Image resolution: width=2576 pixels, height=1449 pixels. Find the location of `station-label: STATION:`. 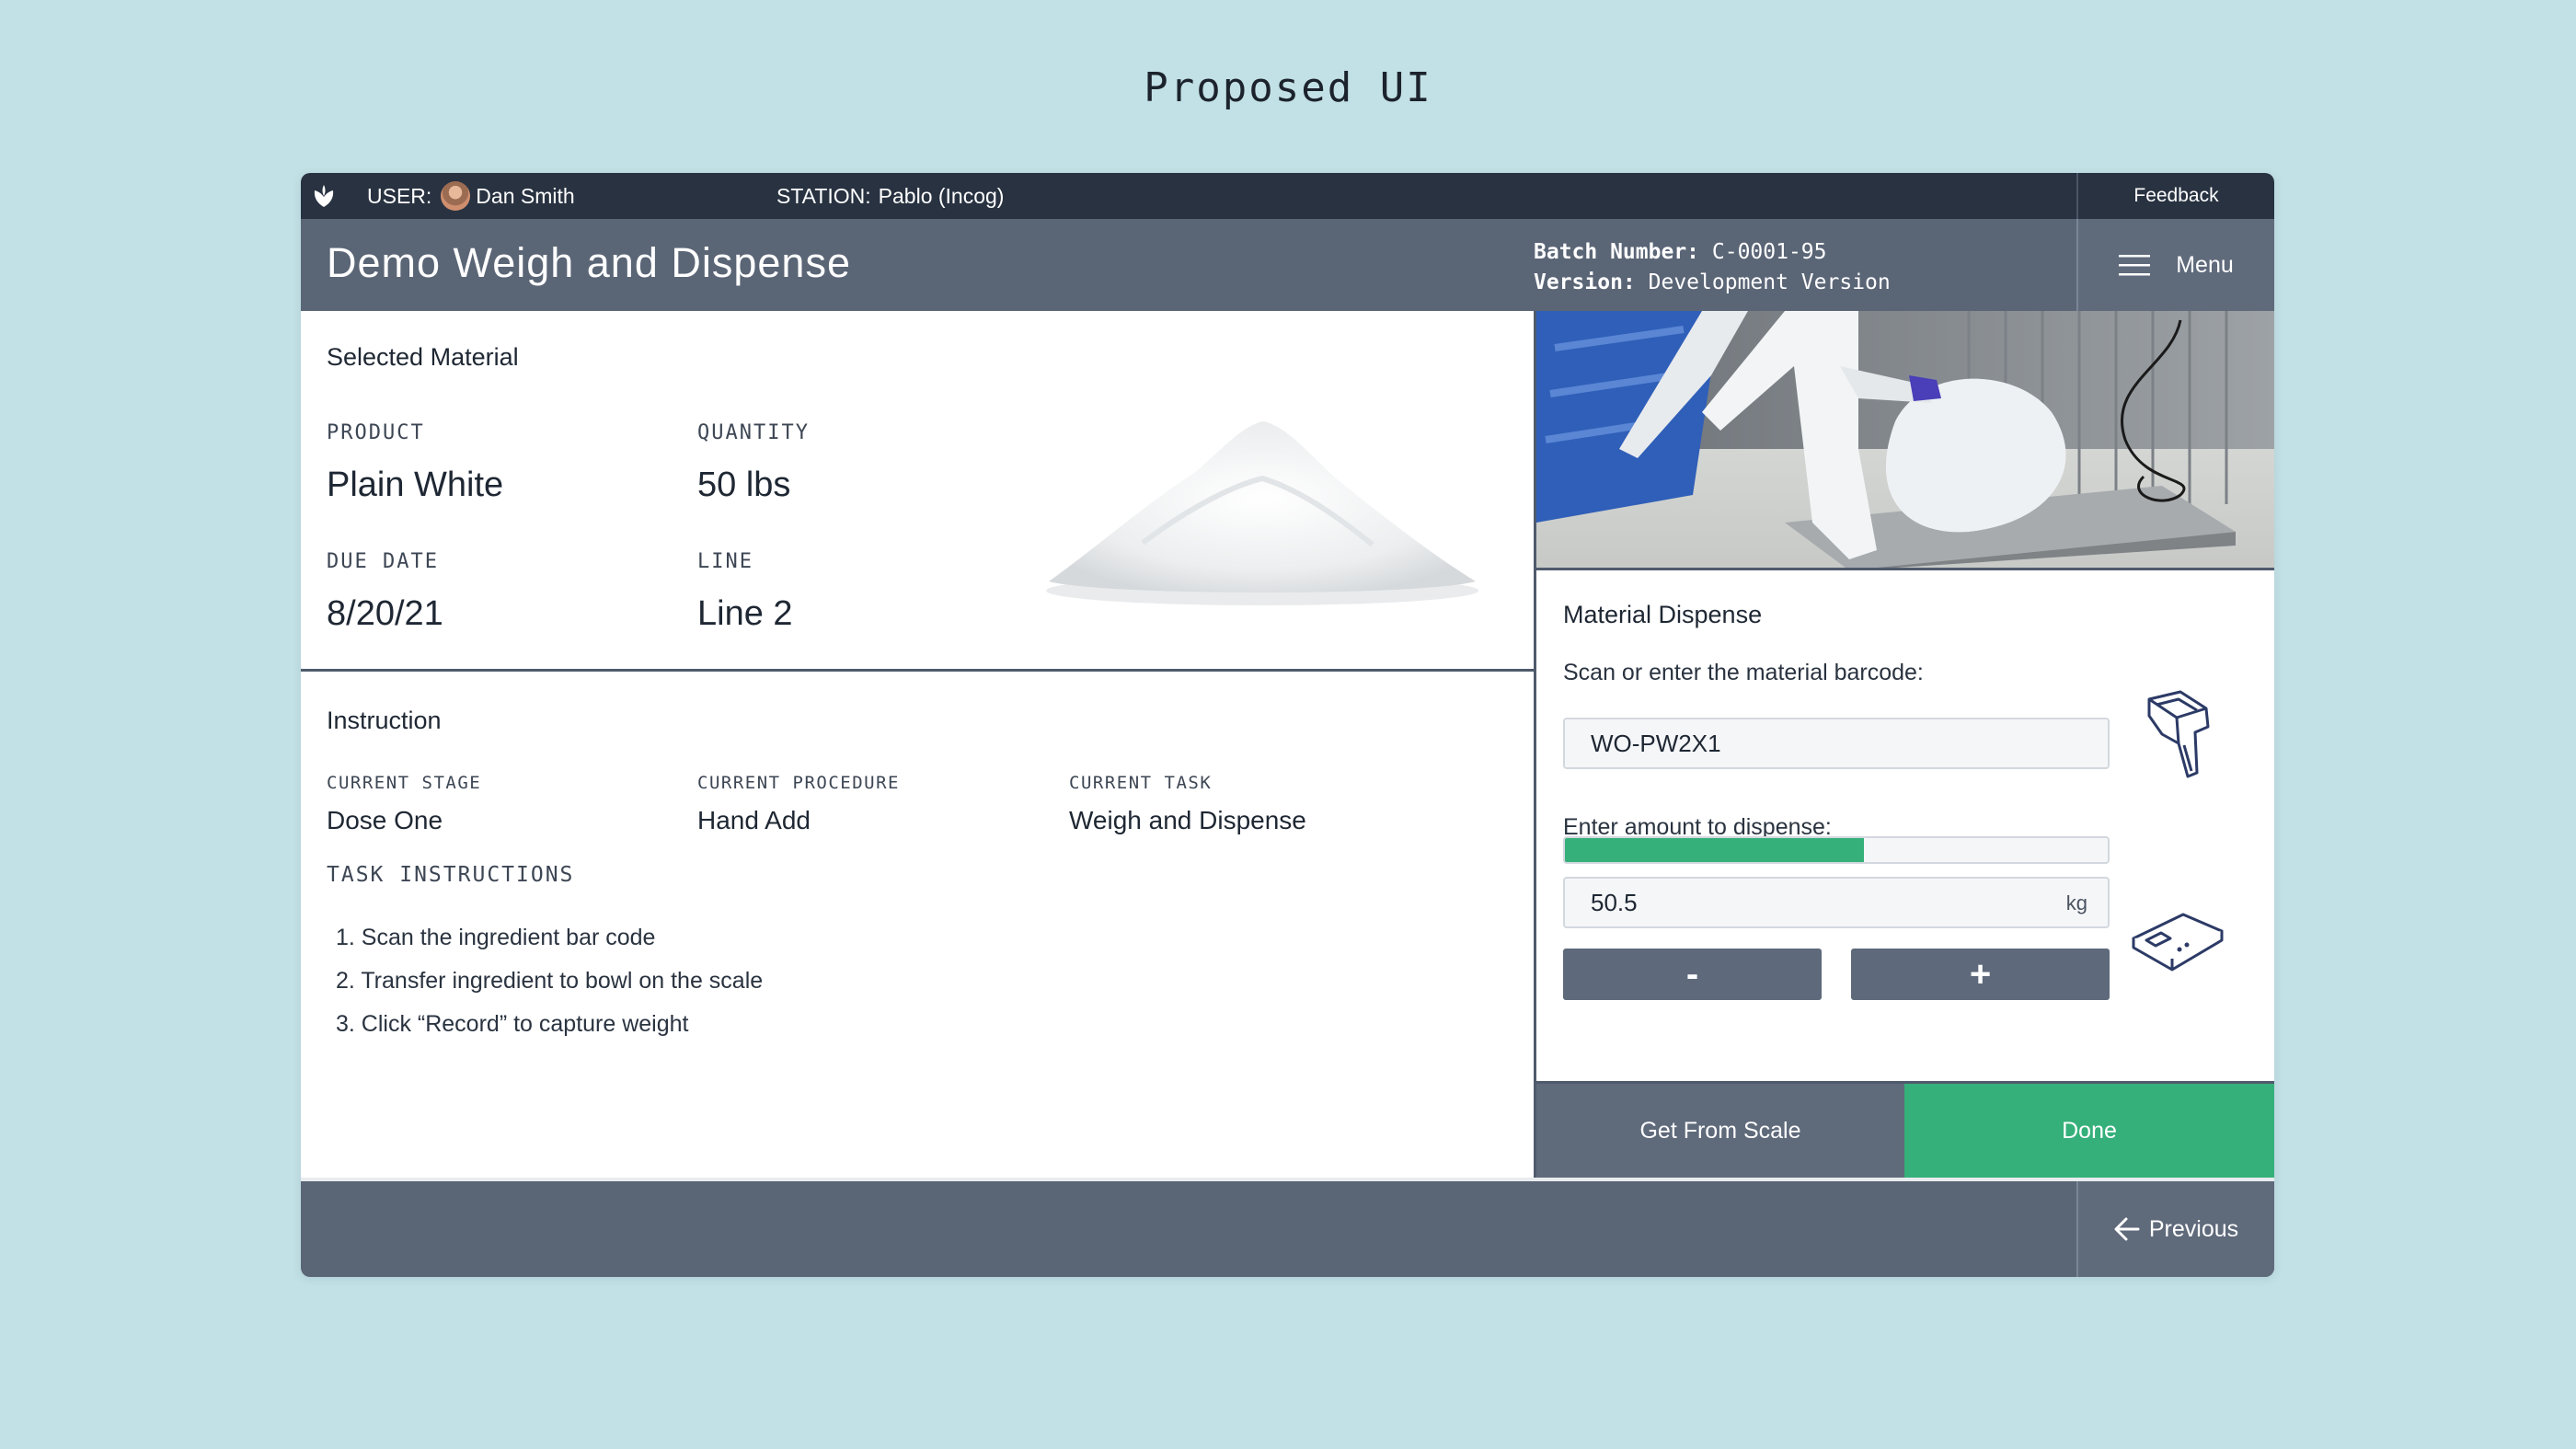

station-label: STATION: is located at coordinates (823, 195).